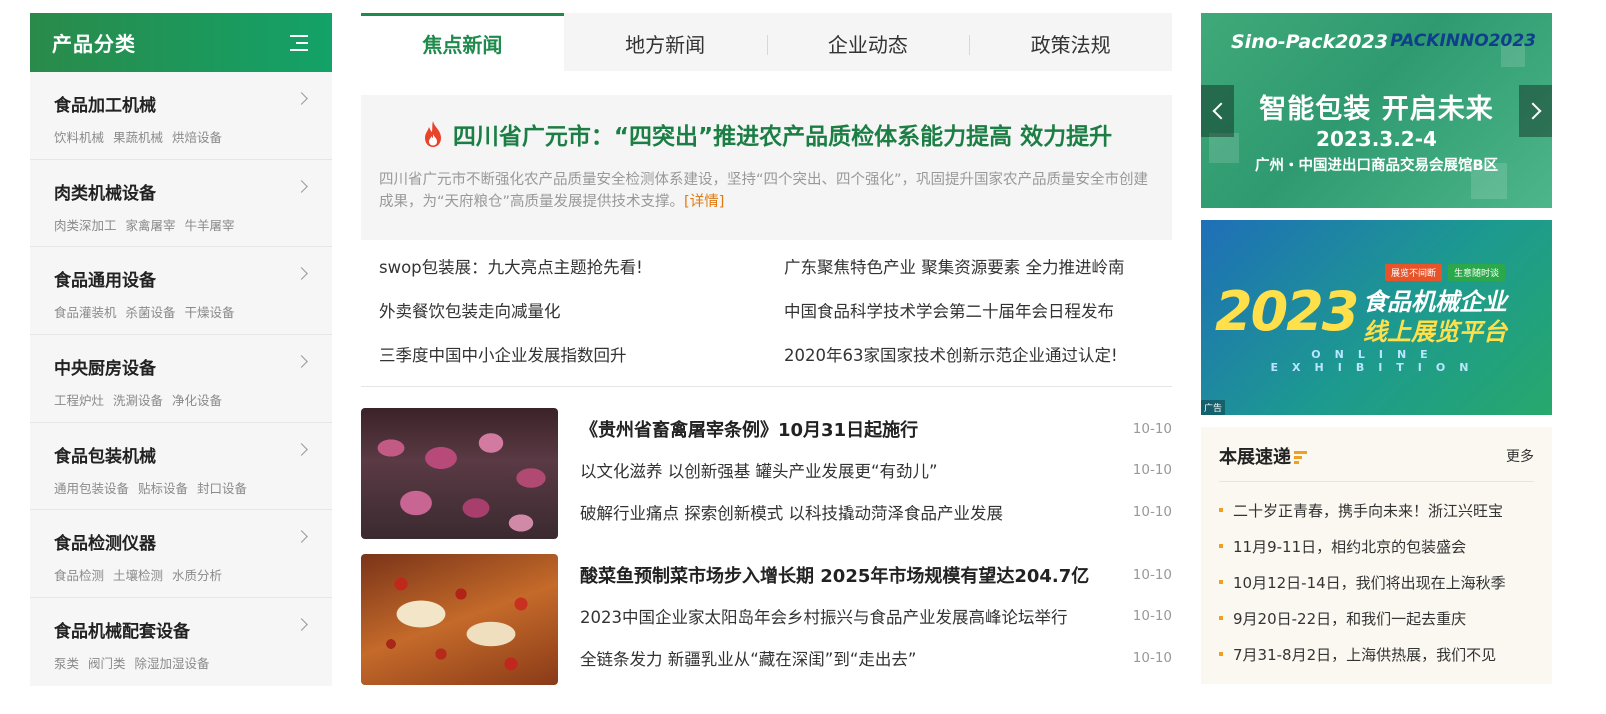 Image resolution: width=1606 pixels, height=714 pixels. I want to click on news-title: 酸菜鱼预制菜市场步入增长期 2025年市场规模有望达204.7亿, so click(834, 575).